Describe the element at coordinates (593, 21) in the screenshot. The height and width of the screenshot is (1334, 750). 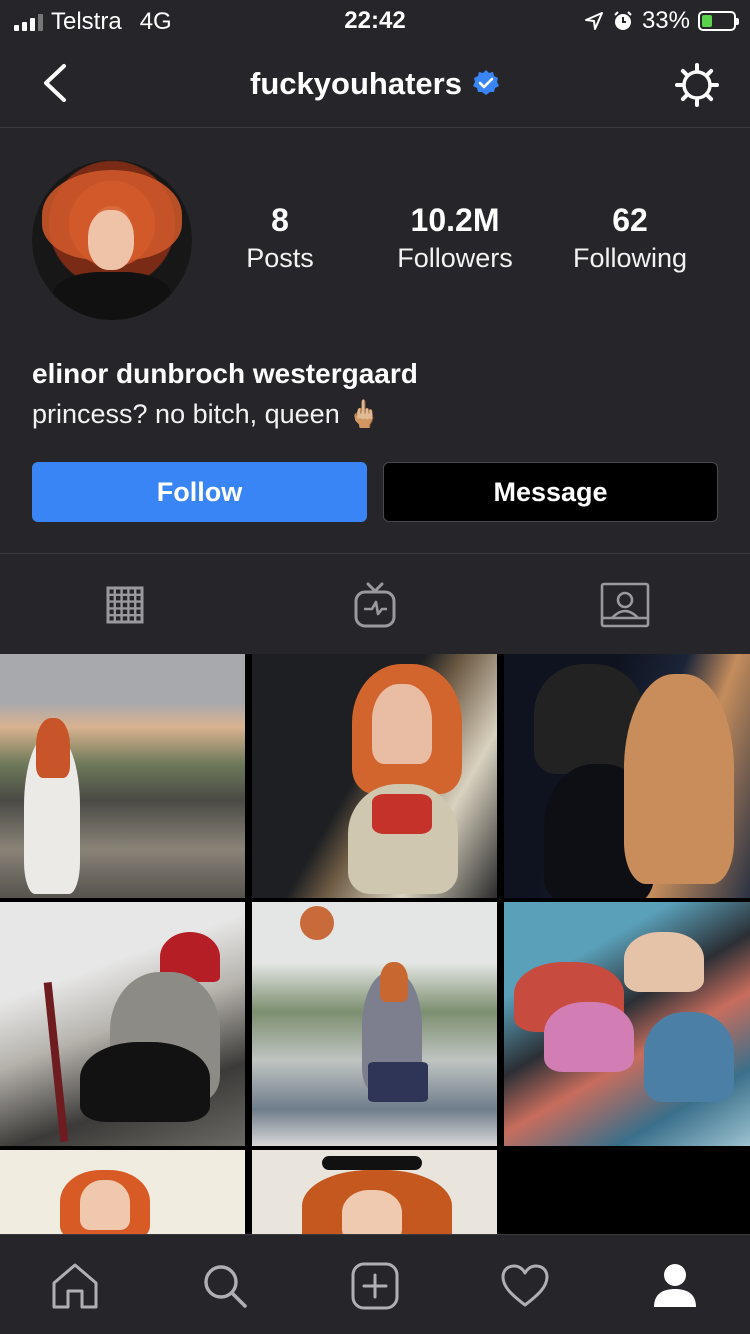
I see `location-arrow-icon` at that location.